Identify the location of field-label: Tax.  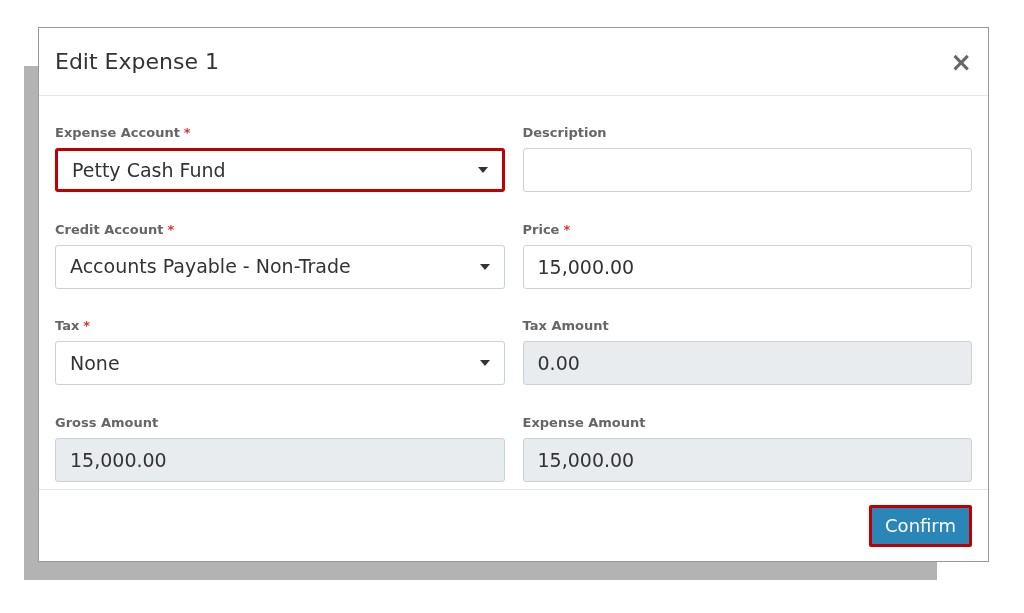
(67, 326).